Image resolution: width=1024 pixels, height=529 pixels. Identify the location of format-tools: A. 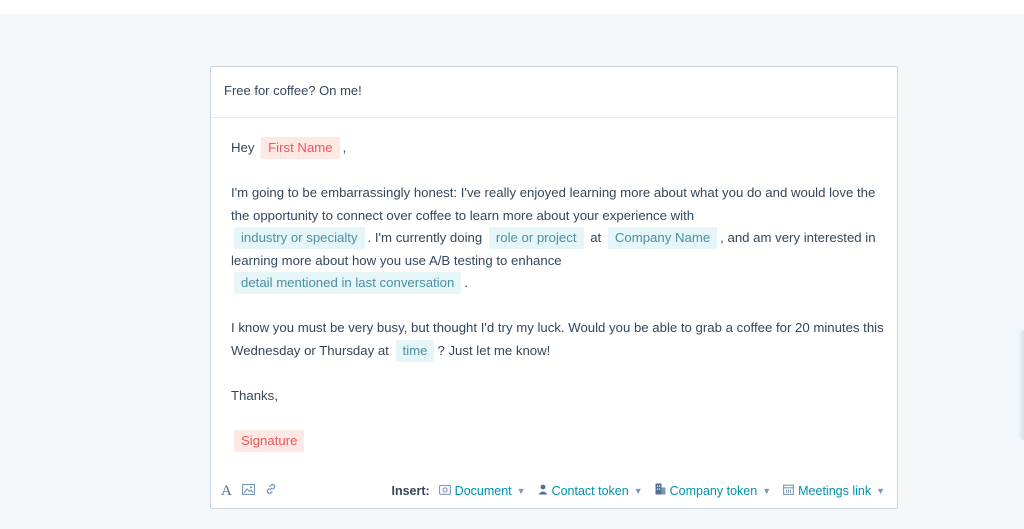
(249, 491).